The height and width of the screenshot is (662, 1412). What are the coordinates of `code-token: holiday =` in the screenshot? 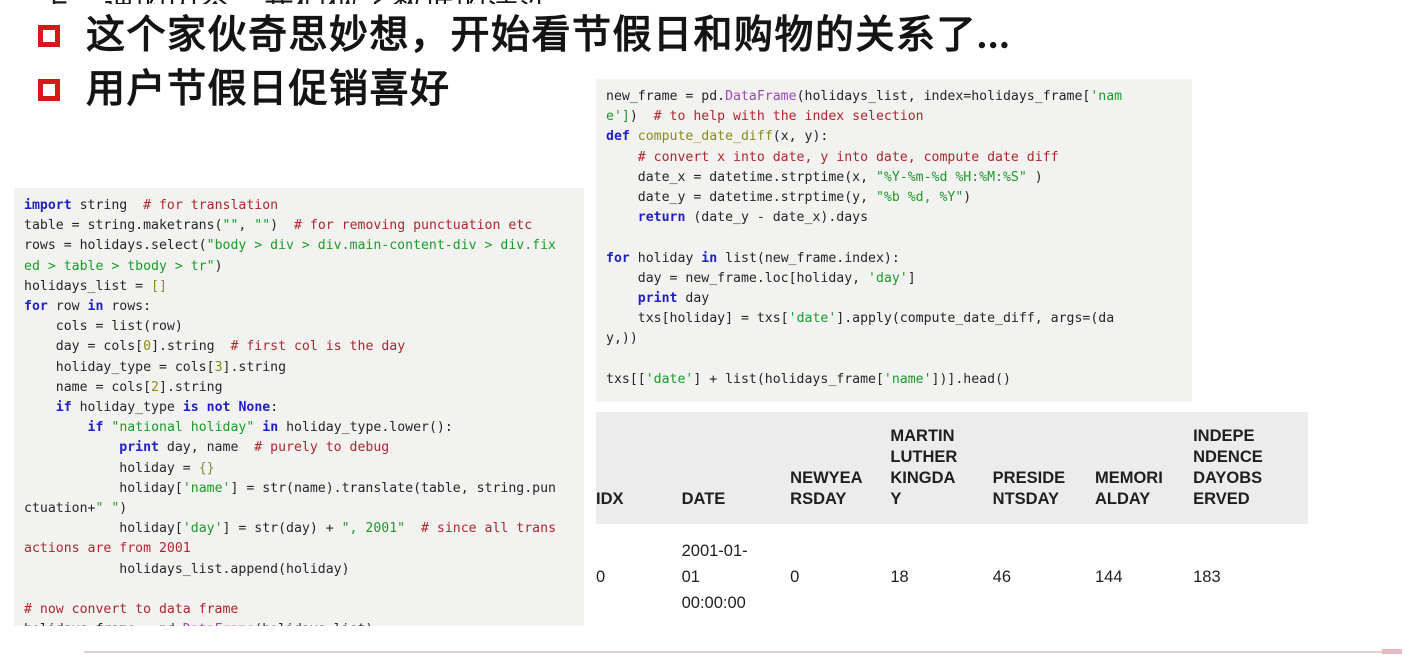 It's located at (111, 468).